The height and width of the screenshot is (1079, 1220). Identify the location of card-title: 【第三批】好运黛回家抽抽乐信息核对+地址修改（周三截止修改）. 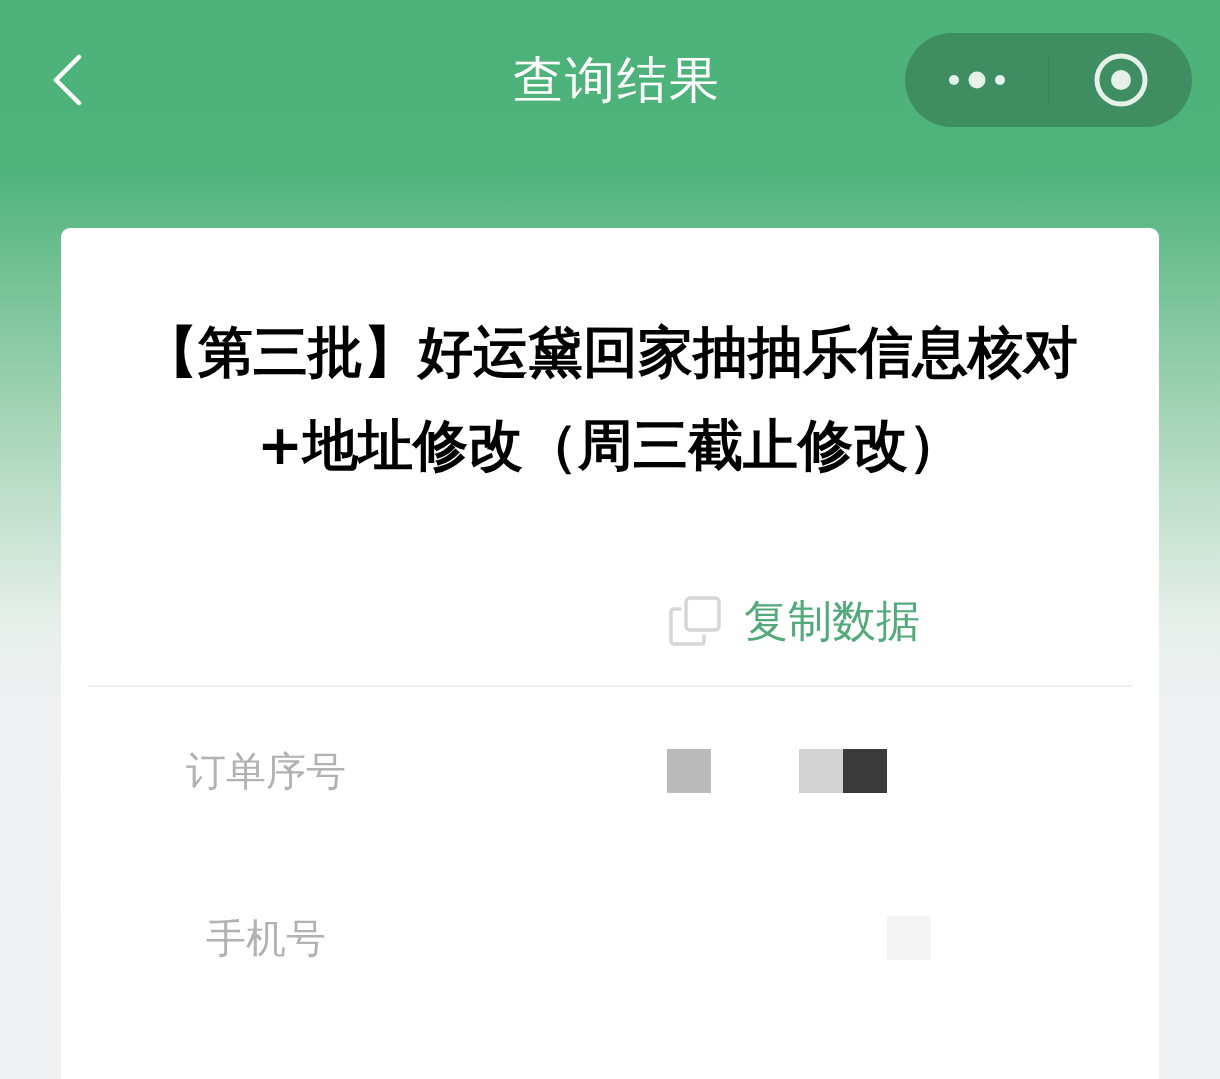
(610, 399).